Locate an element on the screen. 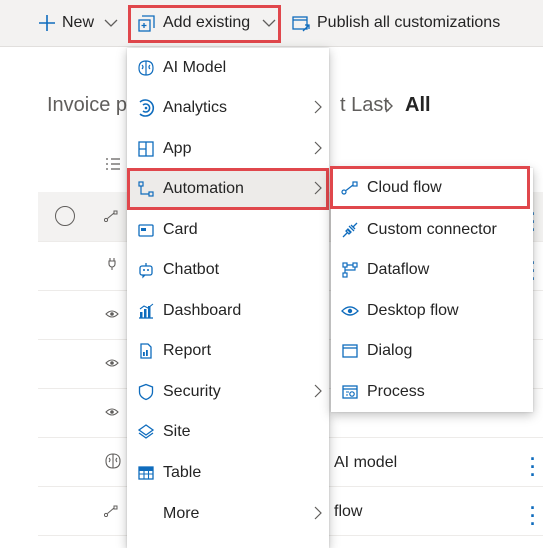  menu-item-label: Site is located at coordinates (177, 431).